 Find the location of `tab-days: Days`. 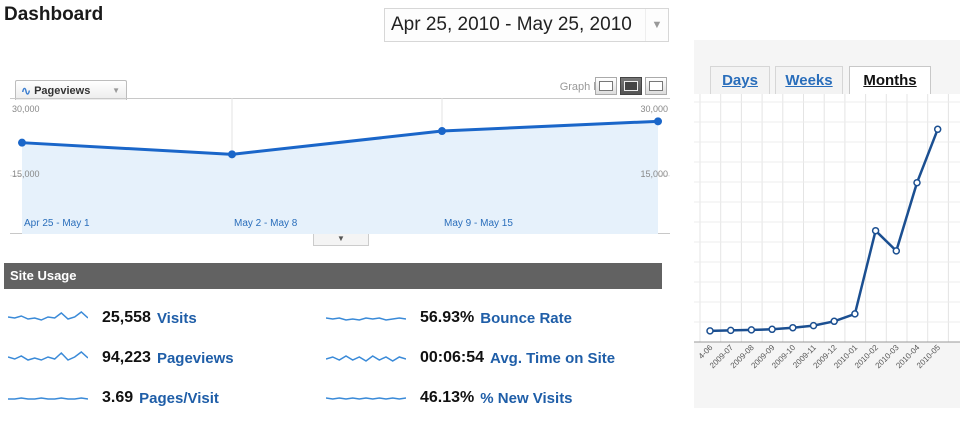

tab-days: Days is located at coordinates (740, 80).